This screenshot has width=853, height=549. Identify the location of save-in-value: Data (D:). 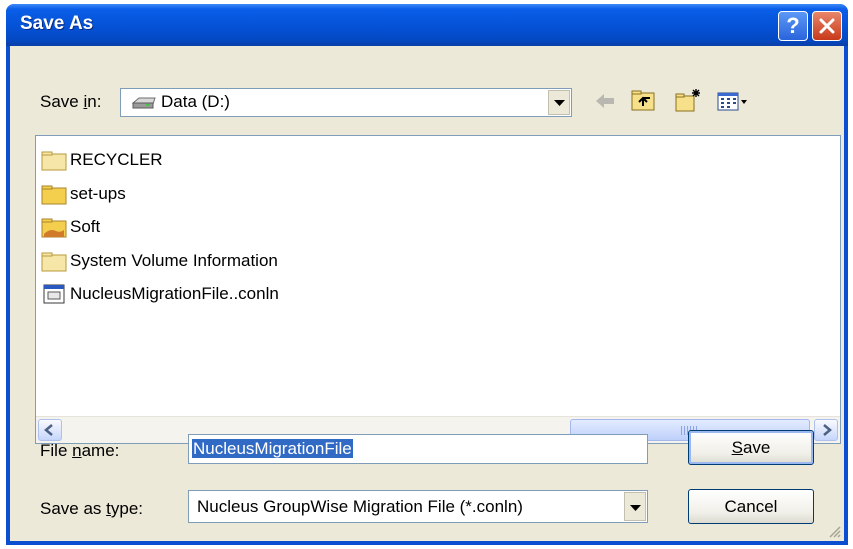
(195, 101).